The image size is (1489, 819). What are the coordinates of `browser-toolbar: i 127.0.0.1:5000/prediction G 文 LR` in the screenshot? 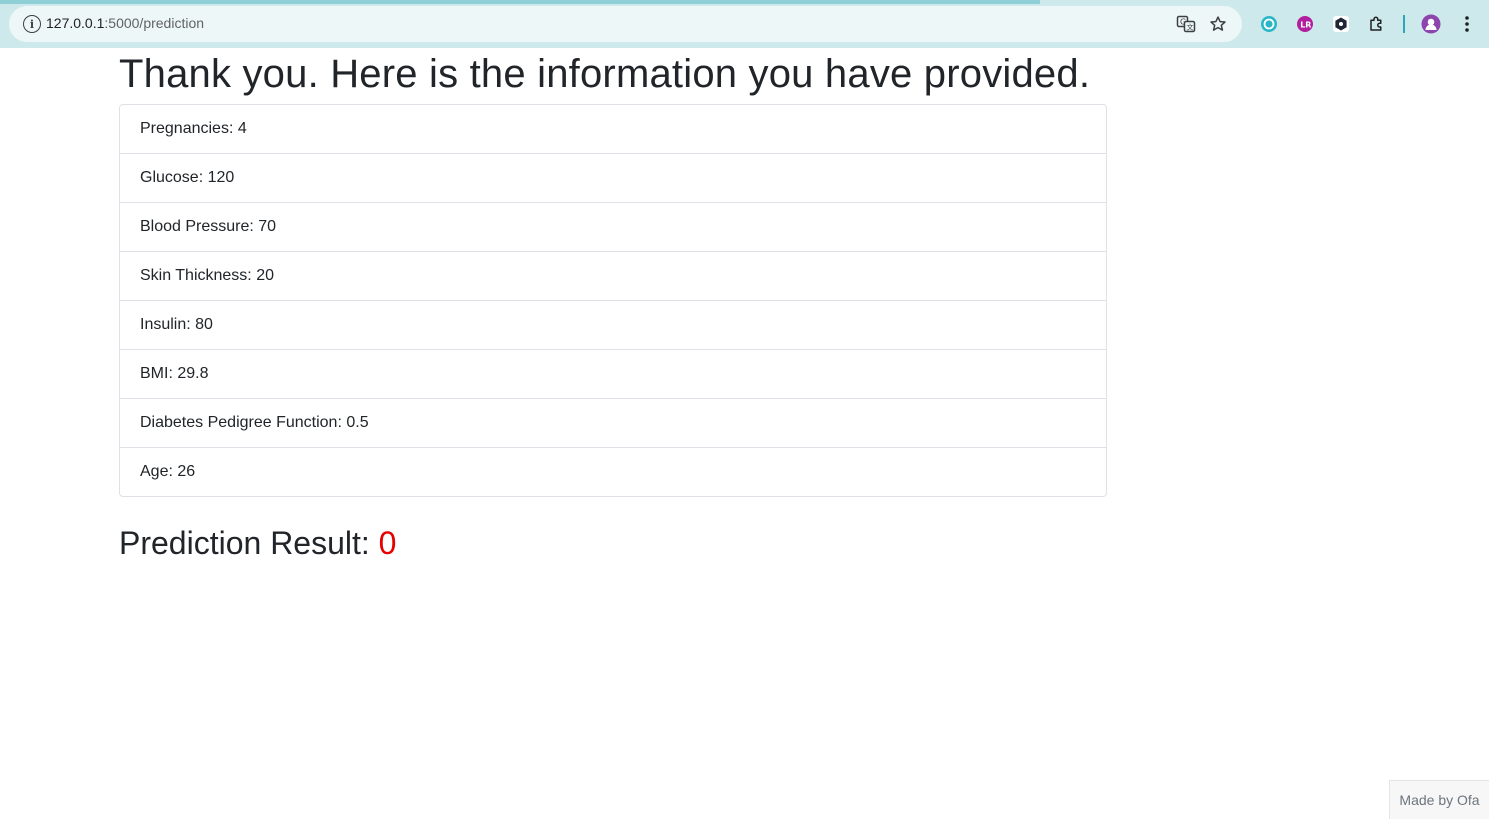 It's located at (744, 24).